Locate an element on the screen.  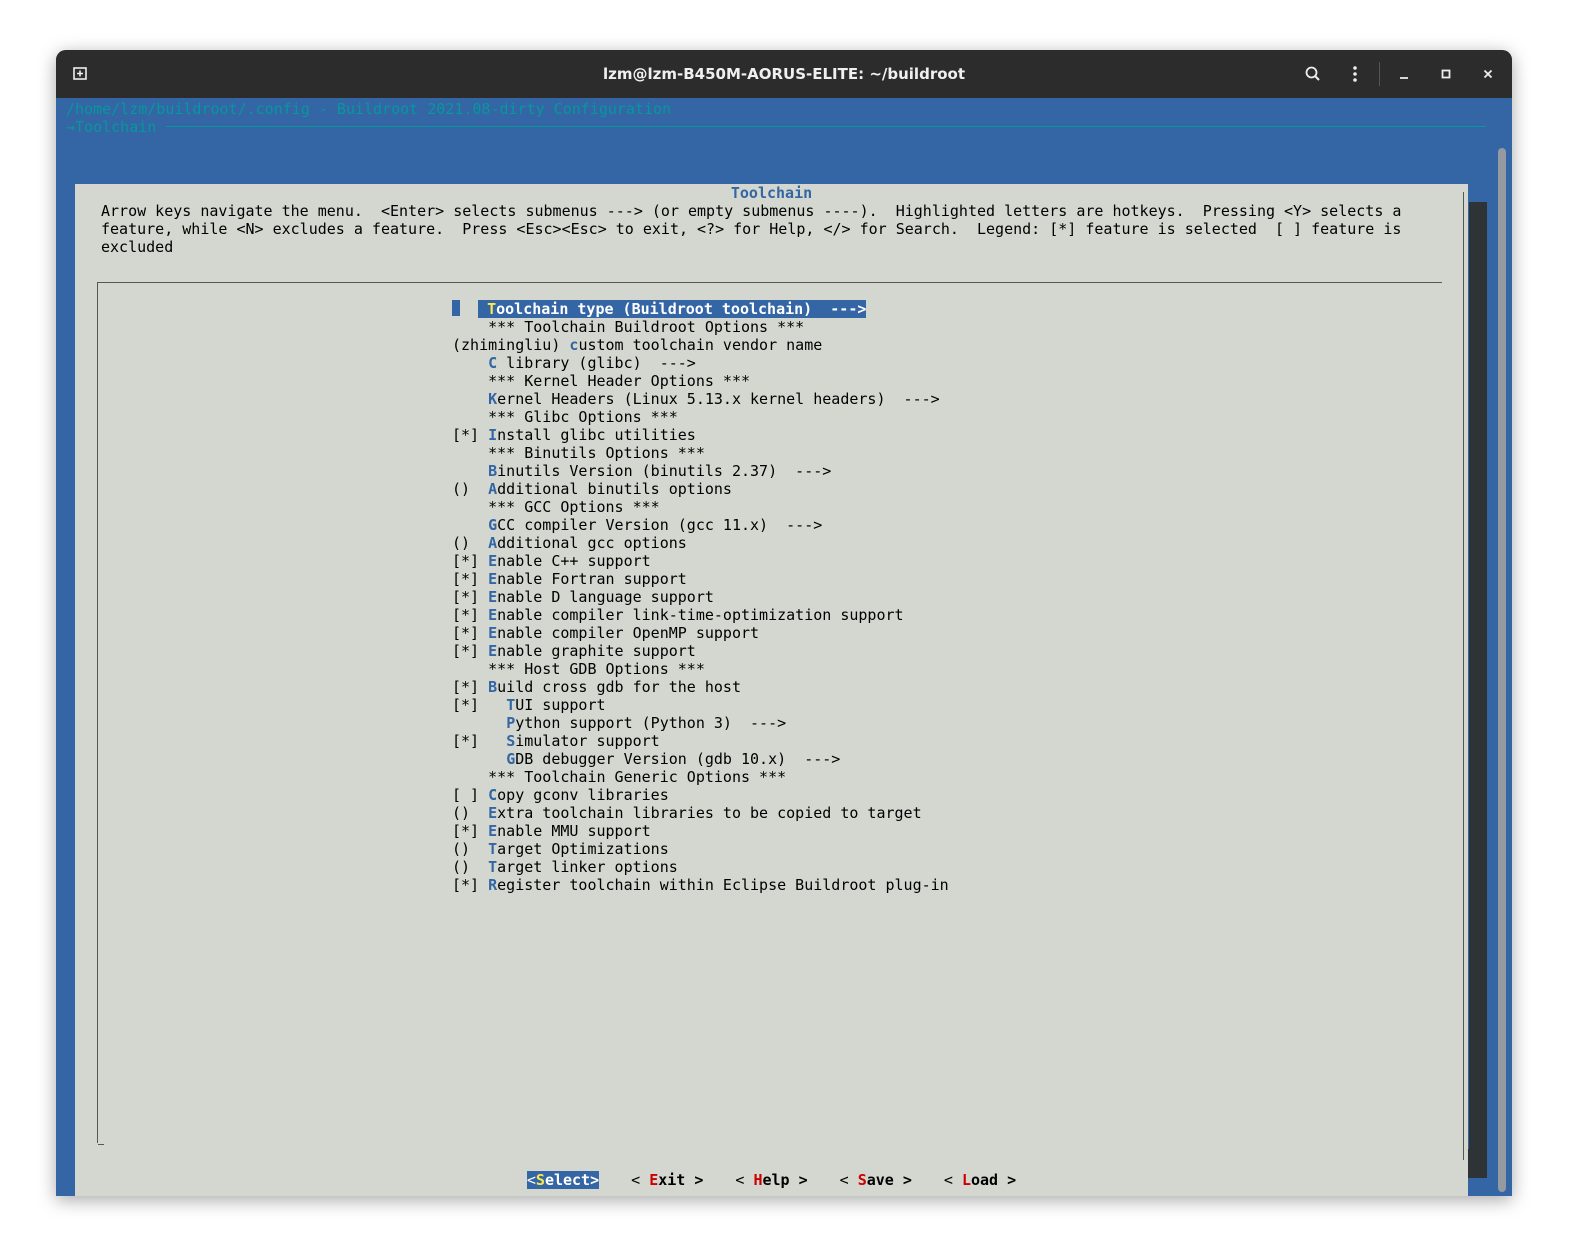
menu-item-label: arget Optimizations is located at coordinates (583, 849).